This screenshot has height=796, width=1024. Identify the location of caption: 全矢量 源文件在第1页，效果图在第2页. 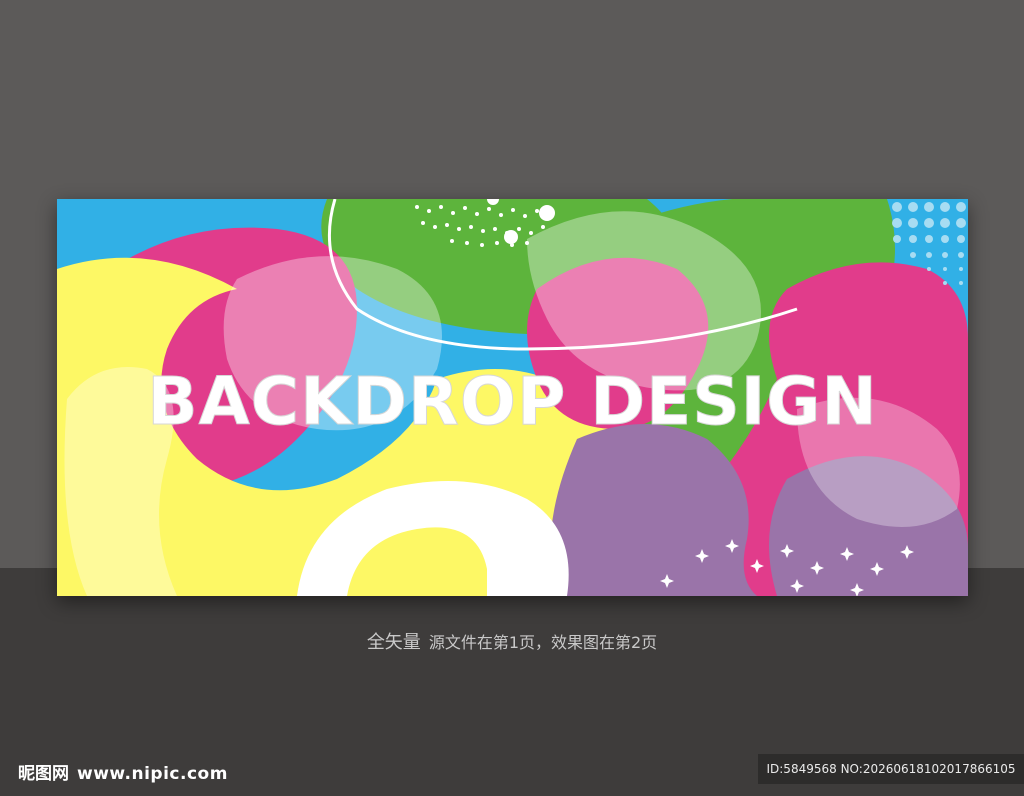
(512, 641).